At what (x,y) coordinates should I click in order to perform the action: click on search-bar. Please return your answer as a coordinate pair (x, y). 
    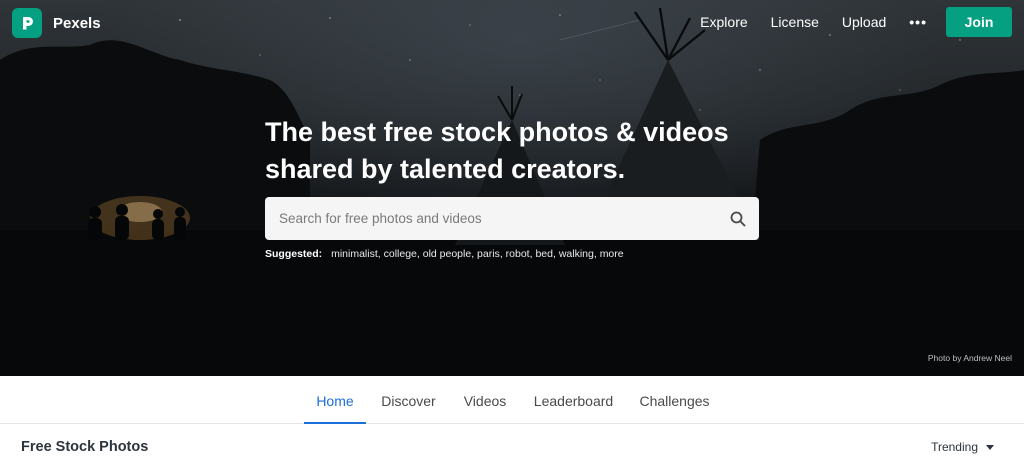
    Looking at the image, I should click on (512, 218).